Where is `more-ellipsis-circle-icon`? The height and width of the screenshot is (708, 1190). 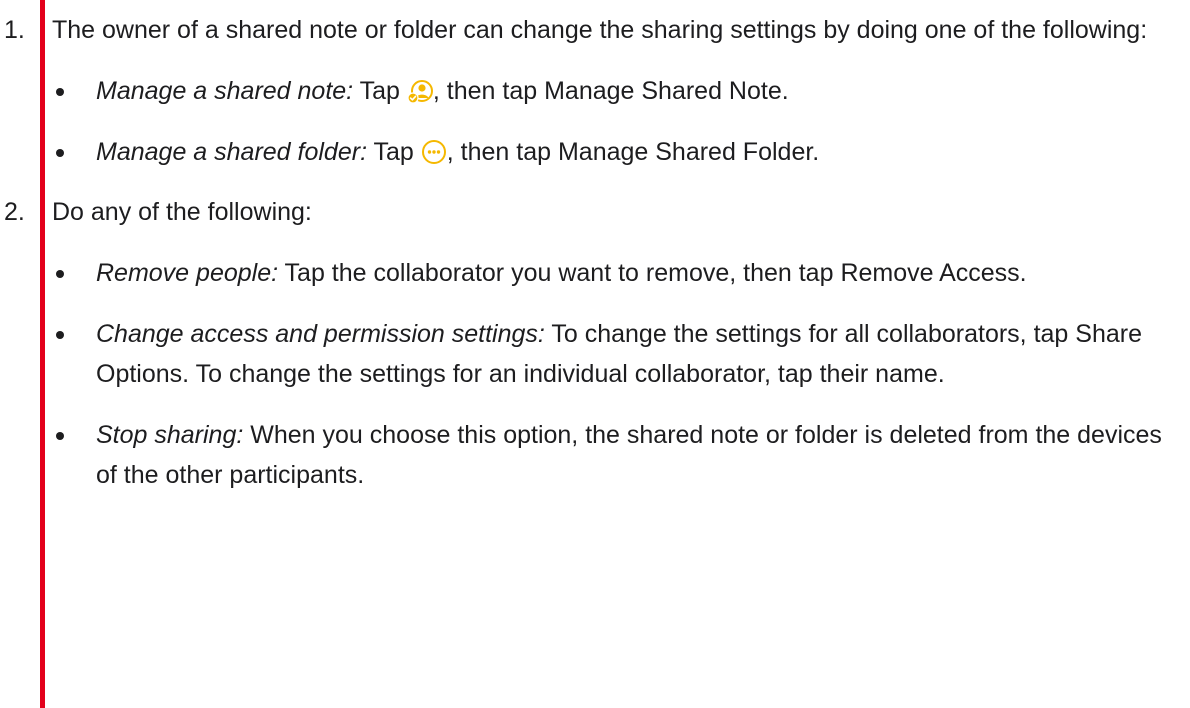
more-ellipsis-circle-icon is located at coordinates (434, 150).